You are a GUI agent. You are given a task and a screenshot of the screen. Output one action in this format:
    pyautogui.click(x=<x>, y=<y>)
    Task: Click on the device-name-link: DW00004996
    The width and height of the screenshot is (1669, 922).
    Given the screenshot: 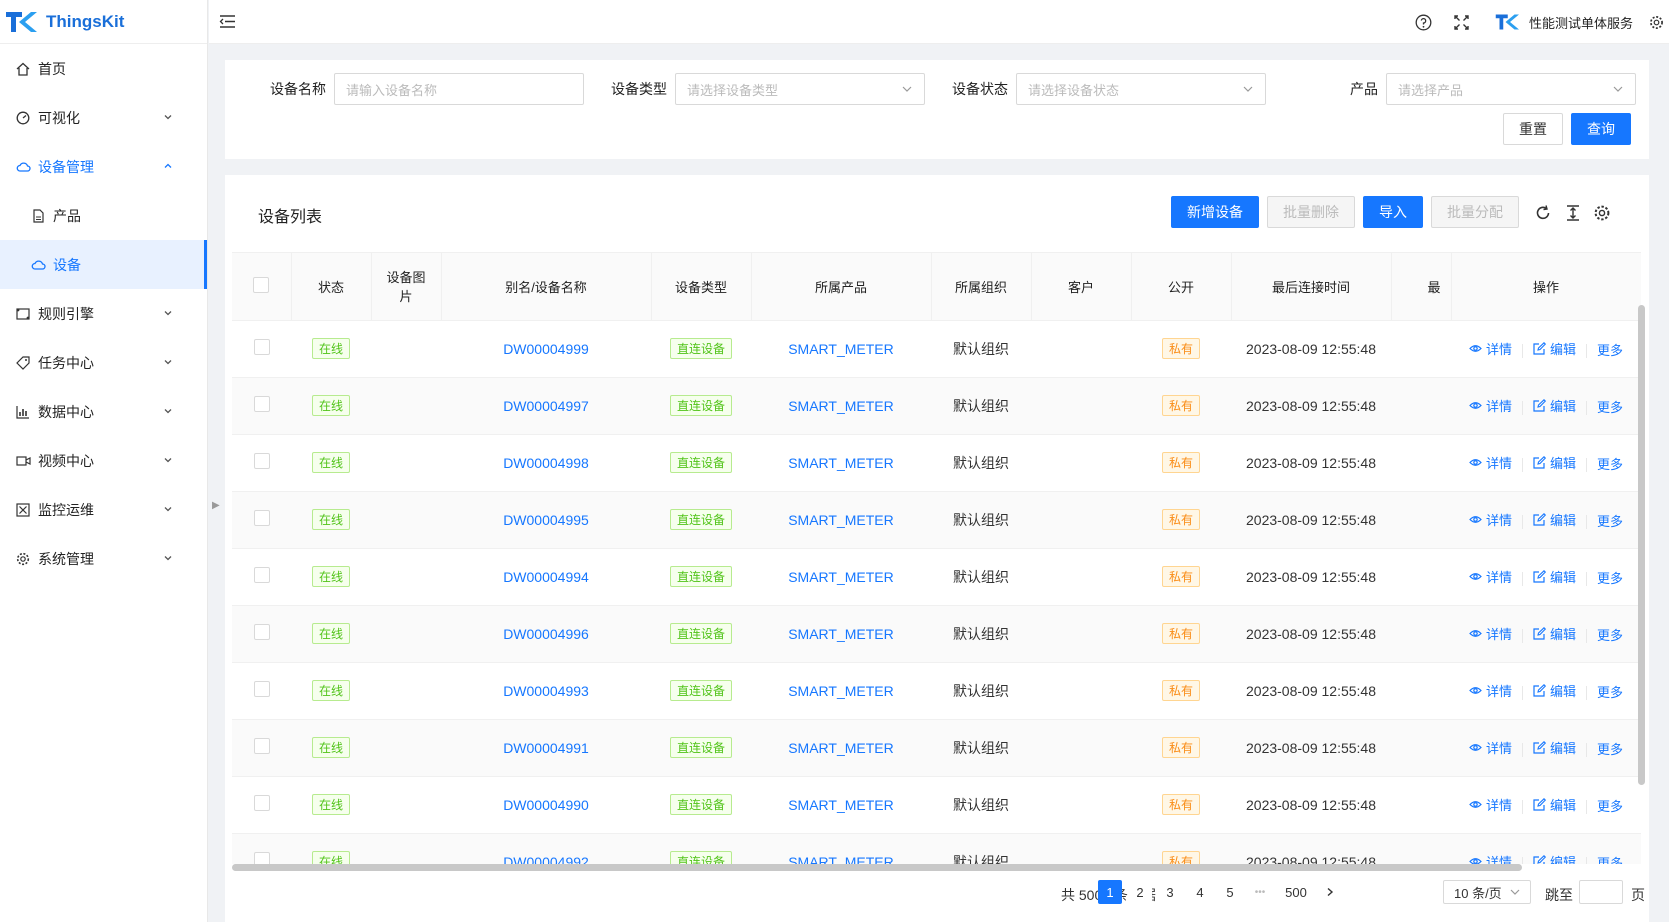 What is the action you would take?
    pyautogui.click(x=546, y=634)
    